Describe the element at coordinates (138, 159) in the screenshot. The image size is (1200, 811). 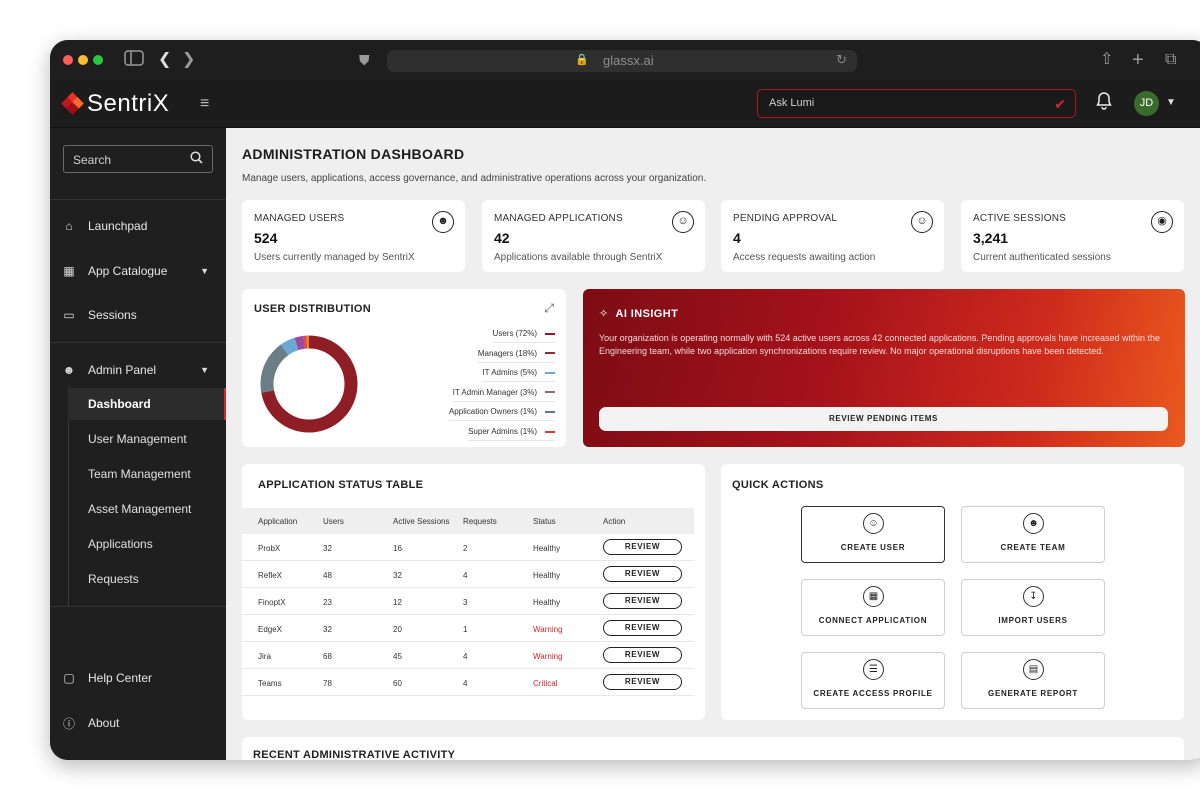
I see `search-input: Search` at that location.